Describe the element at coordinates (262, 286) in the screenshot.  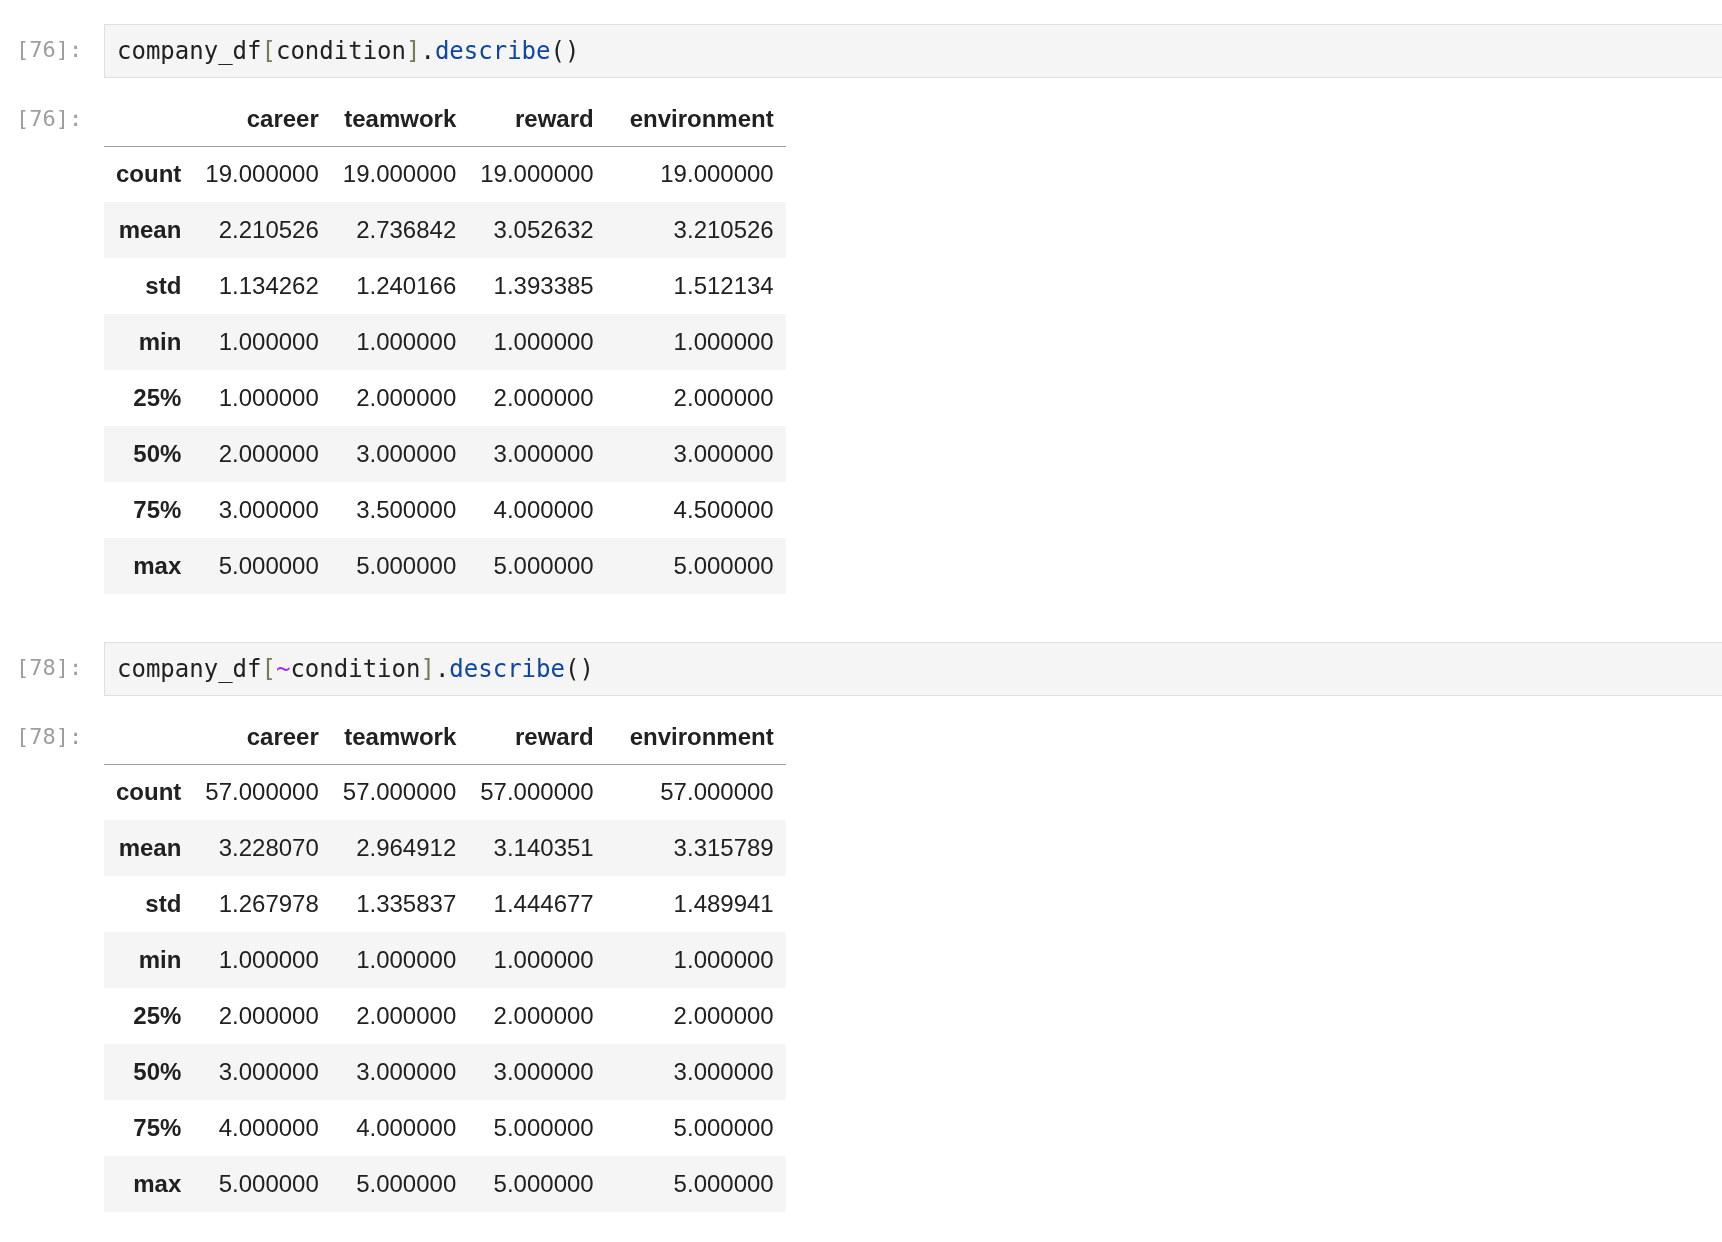
I see `table-cell: 1.134262` at that location.